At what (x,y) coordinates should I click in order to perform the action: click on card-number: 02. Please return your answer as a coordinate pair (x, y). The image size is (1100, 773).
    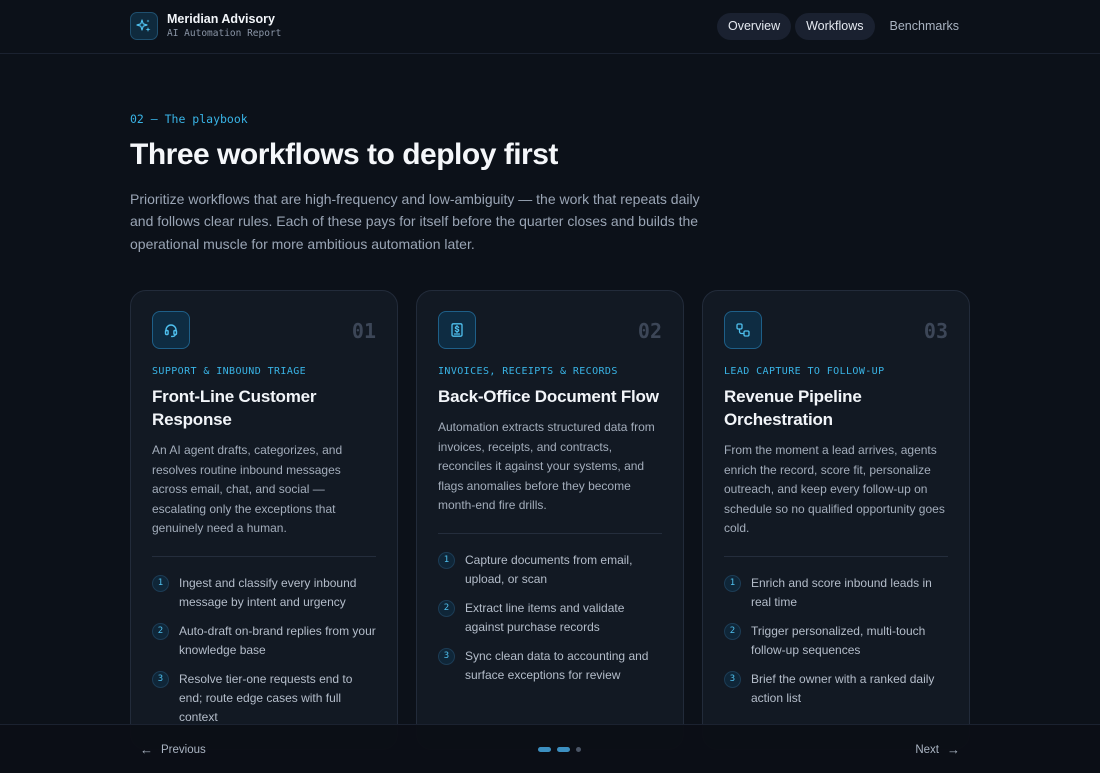
    Looking at the image, I should click on (649, 331).